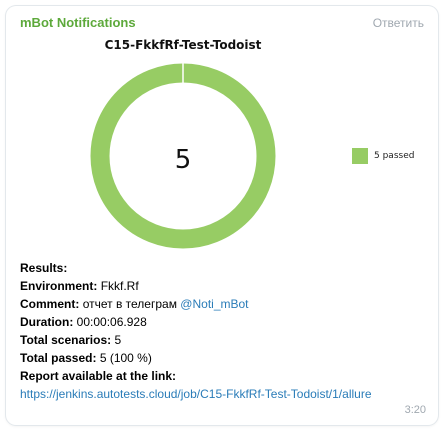  What do you see at coordinates (360, 156) in the screenshot?
I see `legend-swatch-passed` at bounding box center [360, 156].